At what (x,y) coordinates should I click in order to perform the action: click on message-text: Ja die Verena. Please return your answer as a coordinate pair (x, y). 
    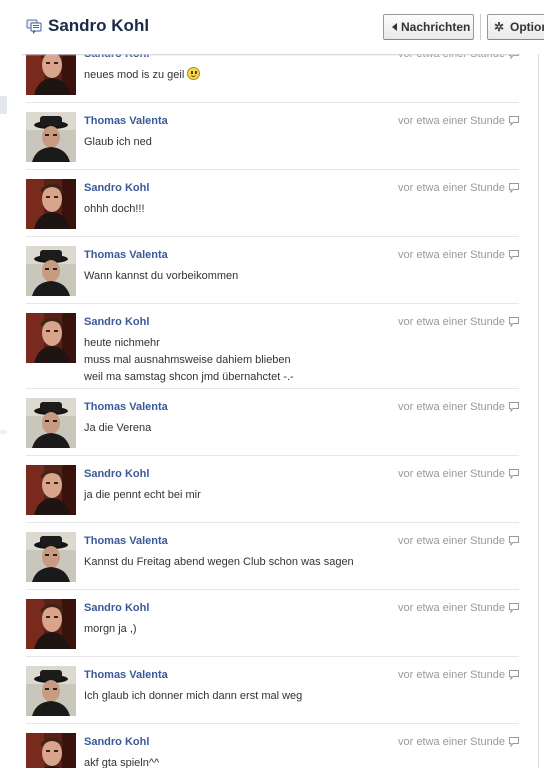
    Looking at the image, I should click on (118, 428).